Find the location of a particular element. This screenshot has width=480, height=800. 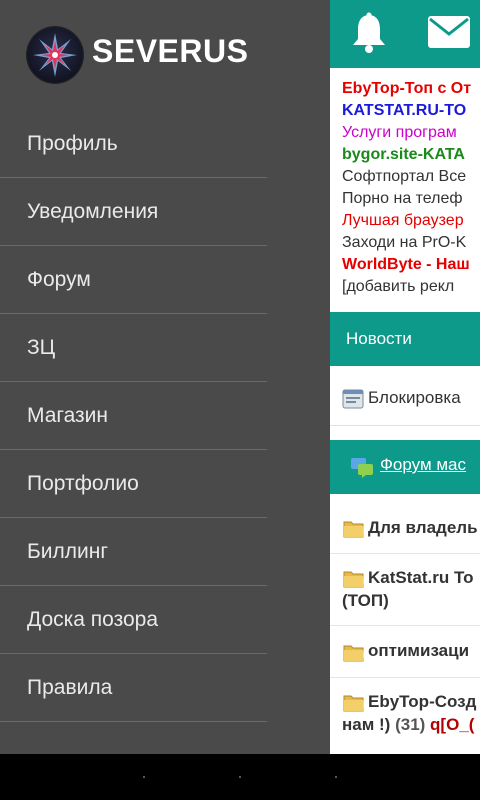

menu-item-forum: Форум is located at coordinates (133, 280).